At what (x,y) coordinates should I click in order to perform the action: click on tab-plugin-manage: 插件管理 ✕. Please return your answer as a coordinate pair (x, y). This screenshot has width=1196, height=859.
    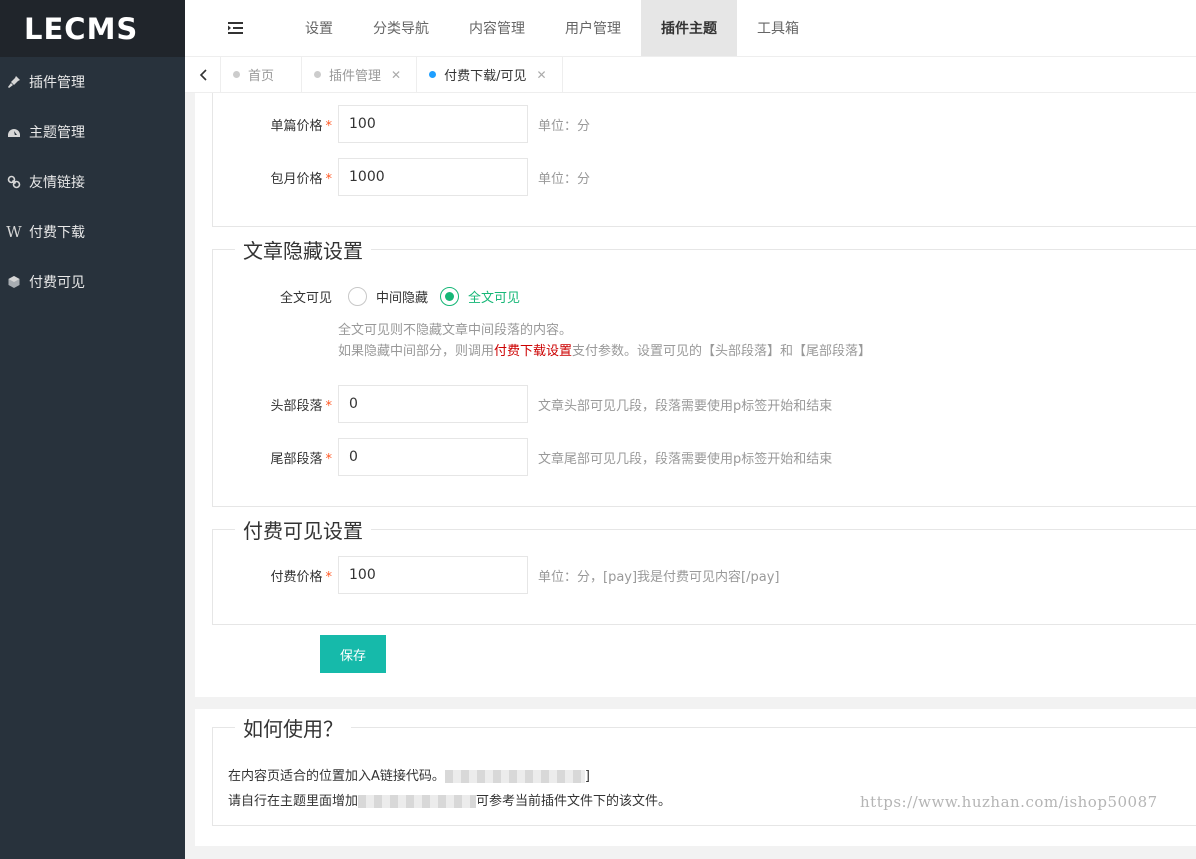
    Looking at the image, I should click on (360, 74).